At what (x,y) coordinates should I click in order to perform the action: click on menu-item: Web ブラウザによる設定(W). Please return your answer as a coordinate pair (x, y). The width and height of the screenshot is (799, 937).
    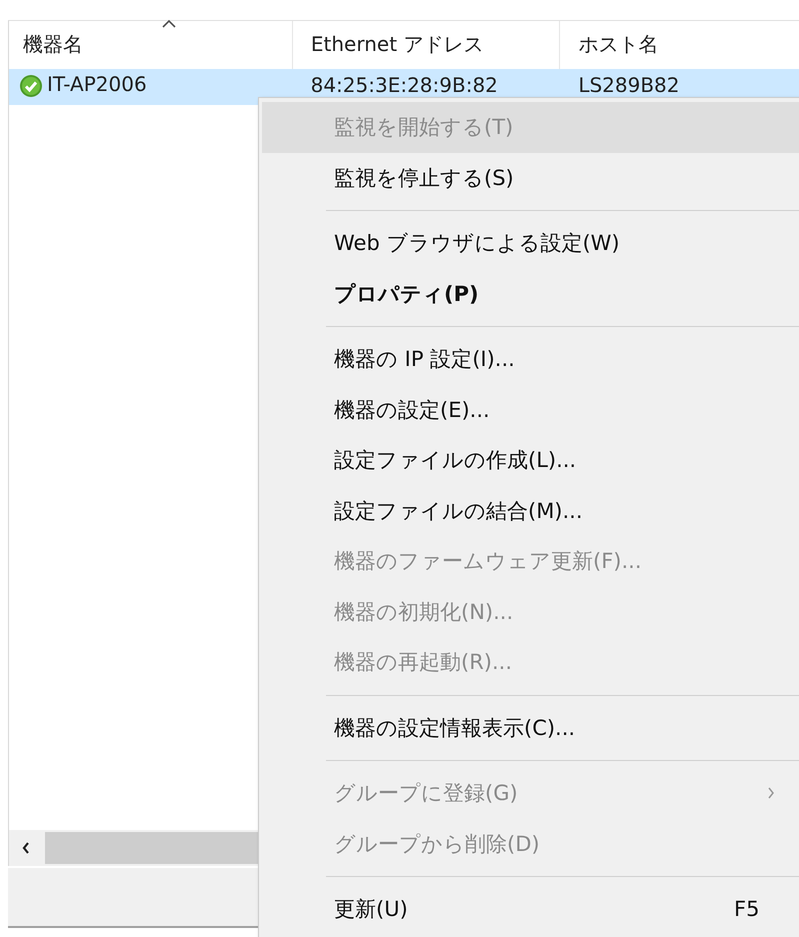
    Looking at the image, I should click on (530, 243).